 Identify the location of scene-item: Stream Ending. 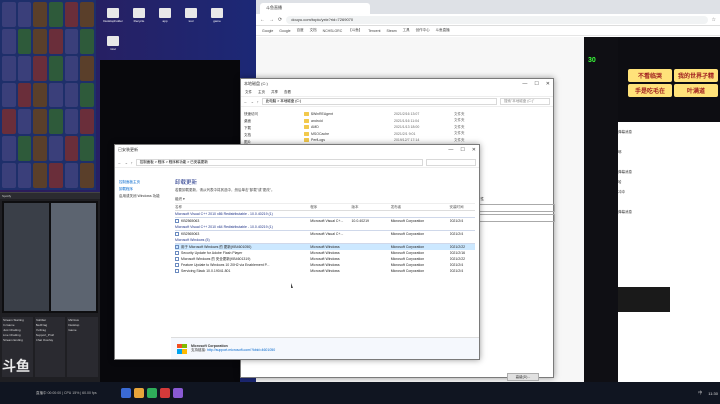
(17, 340).